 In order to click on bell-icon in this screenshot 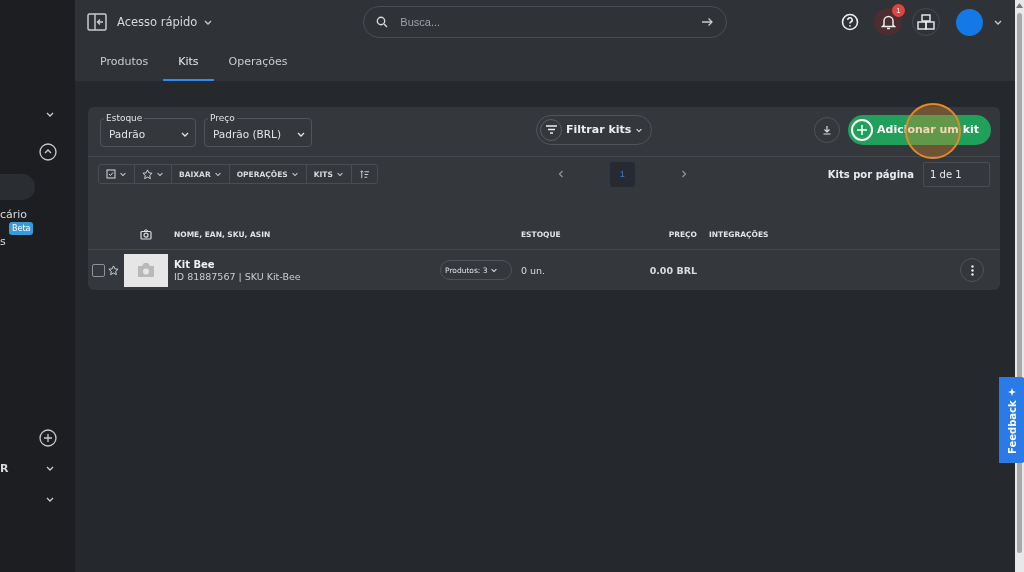, I will do `click(888, 22)`.